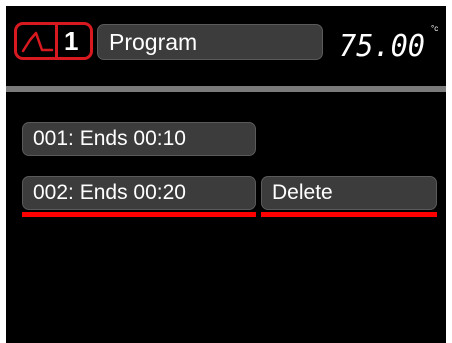 The width and height of the screenshot is (452, 343). Describe the element at coordinates (71, 41) in the screenshot. I see `program-number: 1` at that location.